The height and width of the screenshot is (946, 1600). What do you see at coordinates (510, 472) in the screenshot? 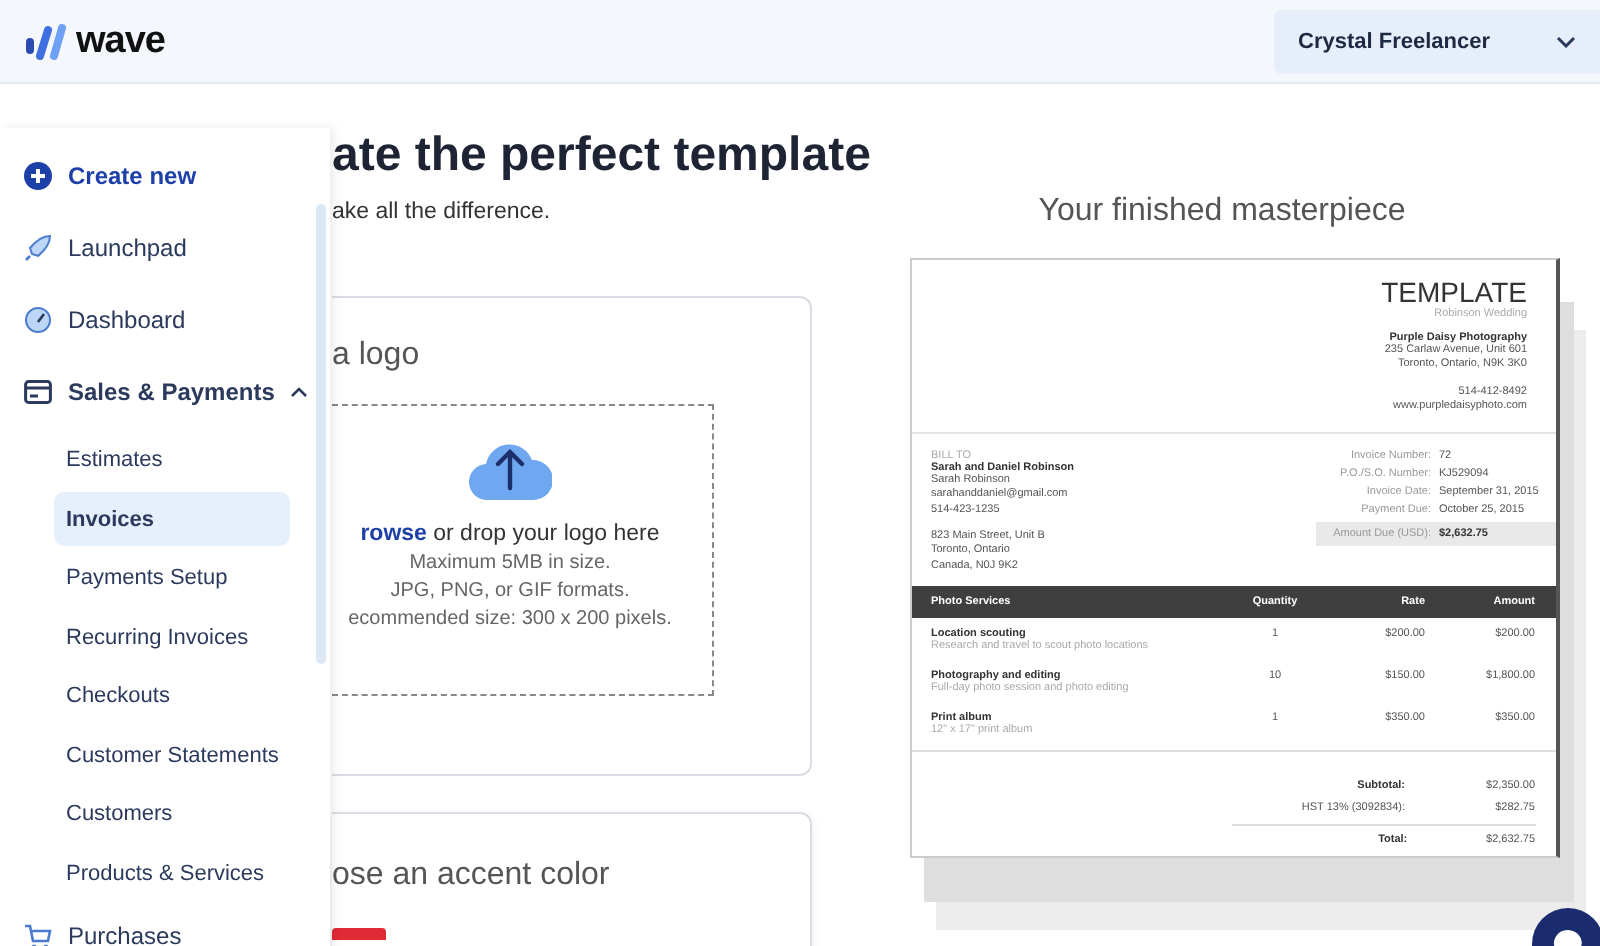
I see `cloud-upload-icon` at bounding box center [510, 472].